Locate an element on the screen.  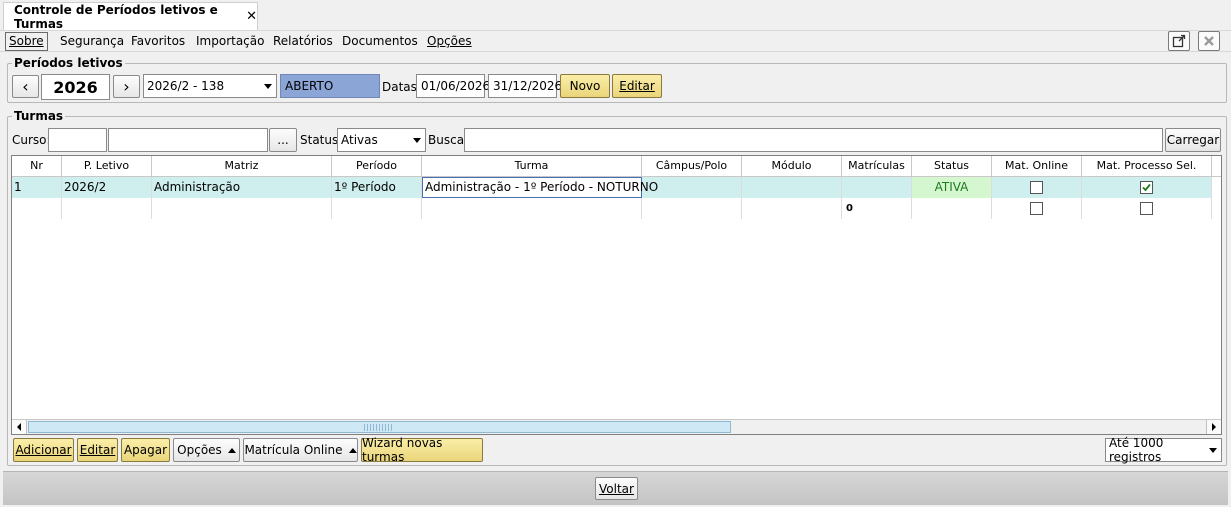
cell-matriculas is located at coordinates (877, 187).